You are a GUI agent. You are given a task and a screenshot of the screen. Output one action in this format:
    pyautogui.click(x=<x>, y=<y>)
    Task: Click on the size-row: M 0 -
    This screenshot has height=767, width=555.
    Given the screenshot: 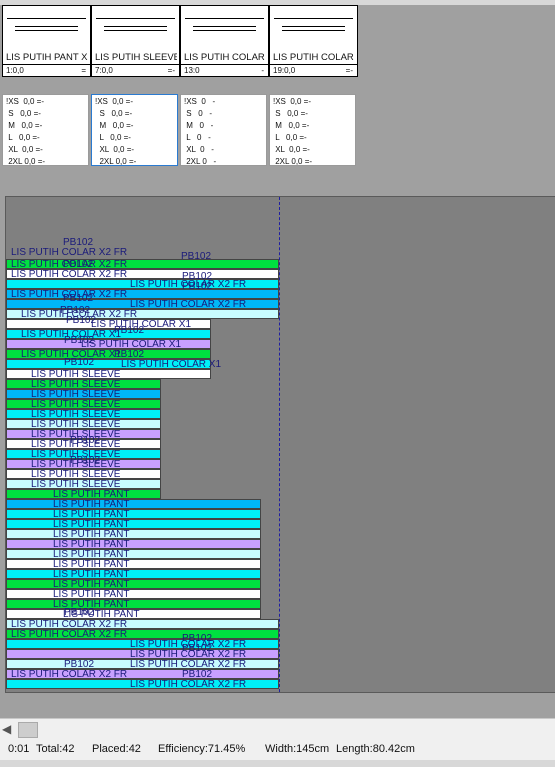 What is the action you would take?
    pyautogui.click(x=199, y=125)
    